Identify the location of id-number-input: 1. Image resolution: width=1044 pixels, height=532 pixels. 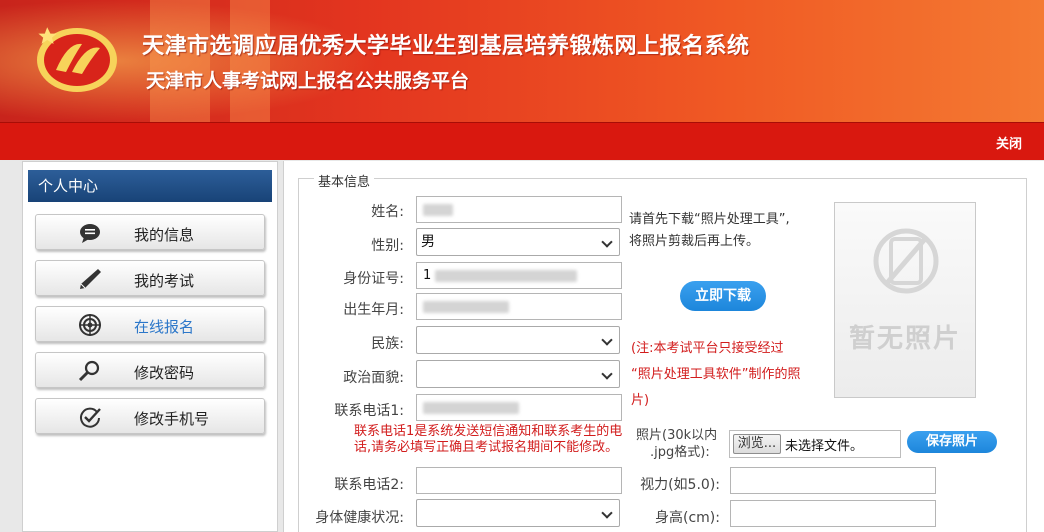
(519, 275).